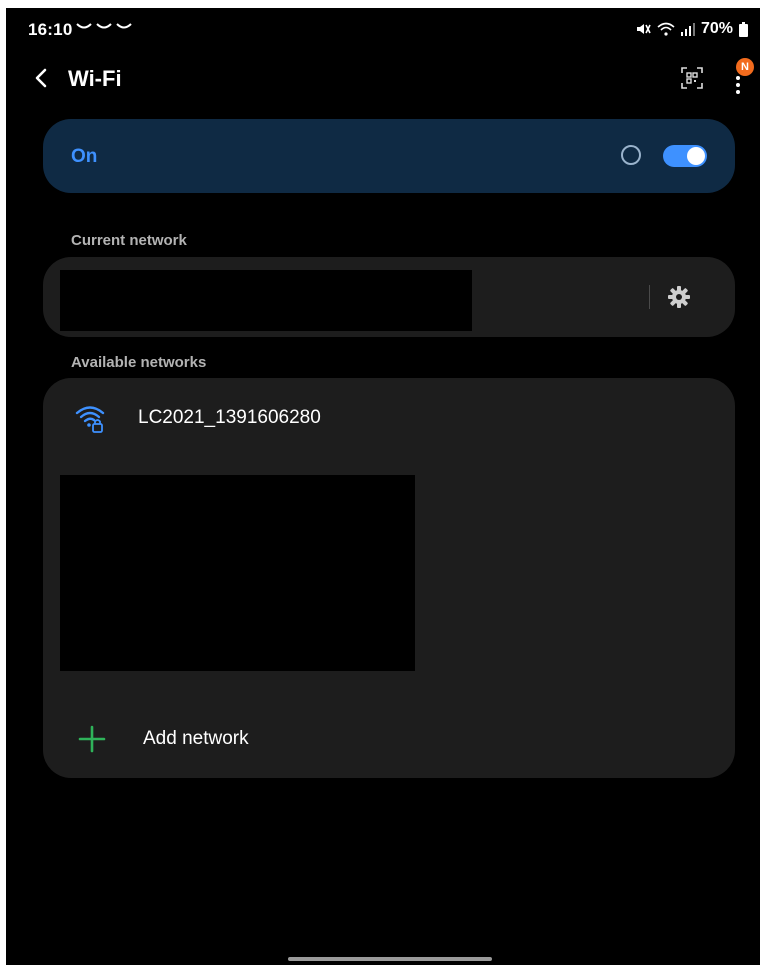 Image resolution: width=766 pixels, height=965 pixels. I want to click on page-title: Wi-Fi, so click(95, 78).